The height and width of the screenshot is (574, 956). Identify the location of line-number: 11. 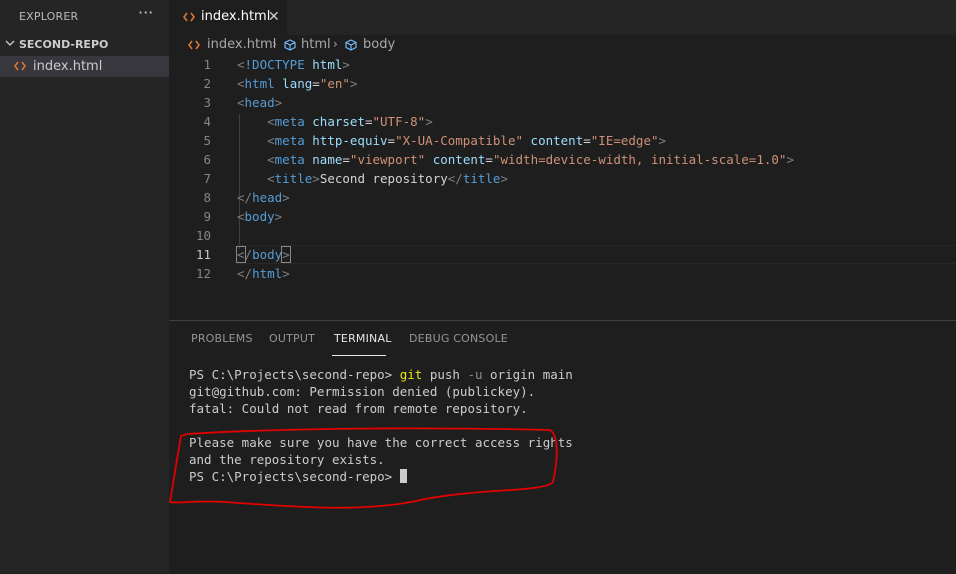
(203, 254).